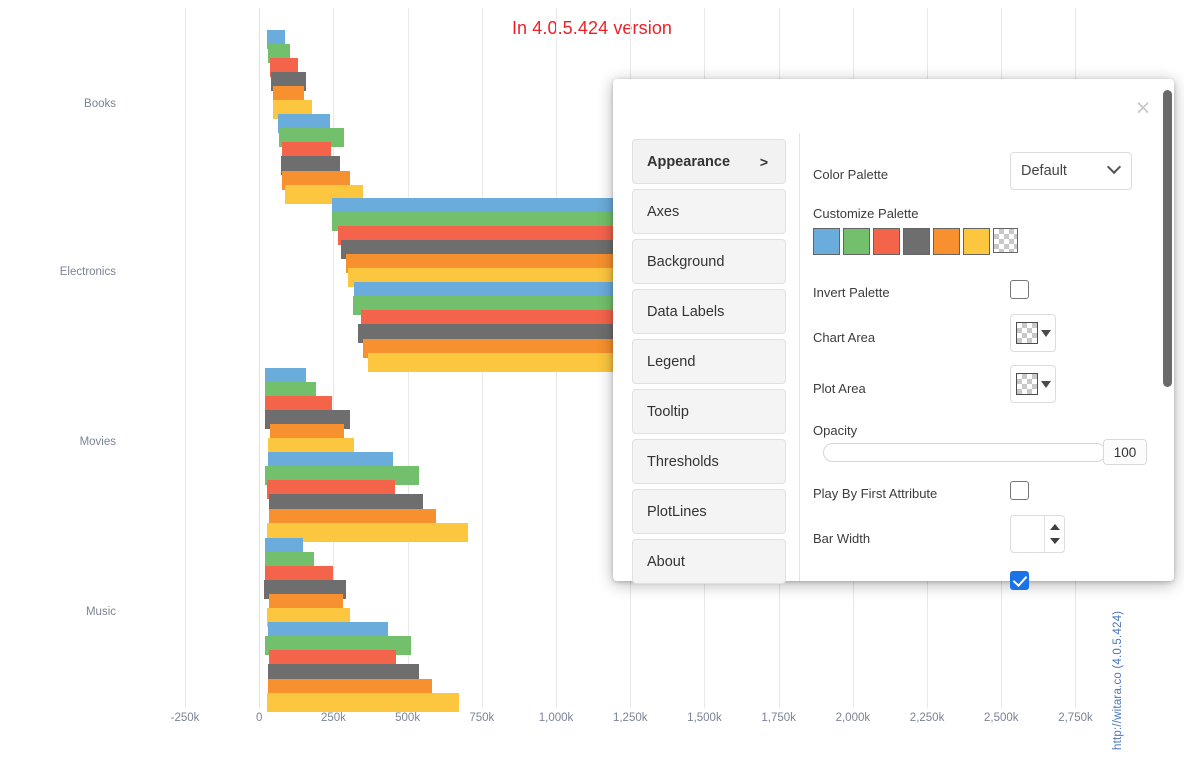 This screenshot has height=762, width=1184. I want to click on plot-area-color-picker, so click(1033, 384).